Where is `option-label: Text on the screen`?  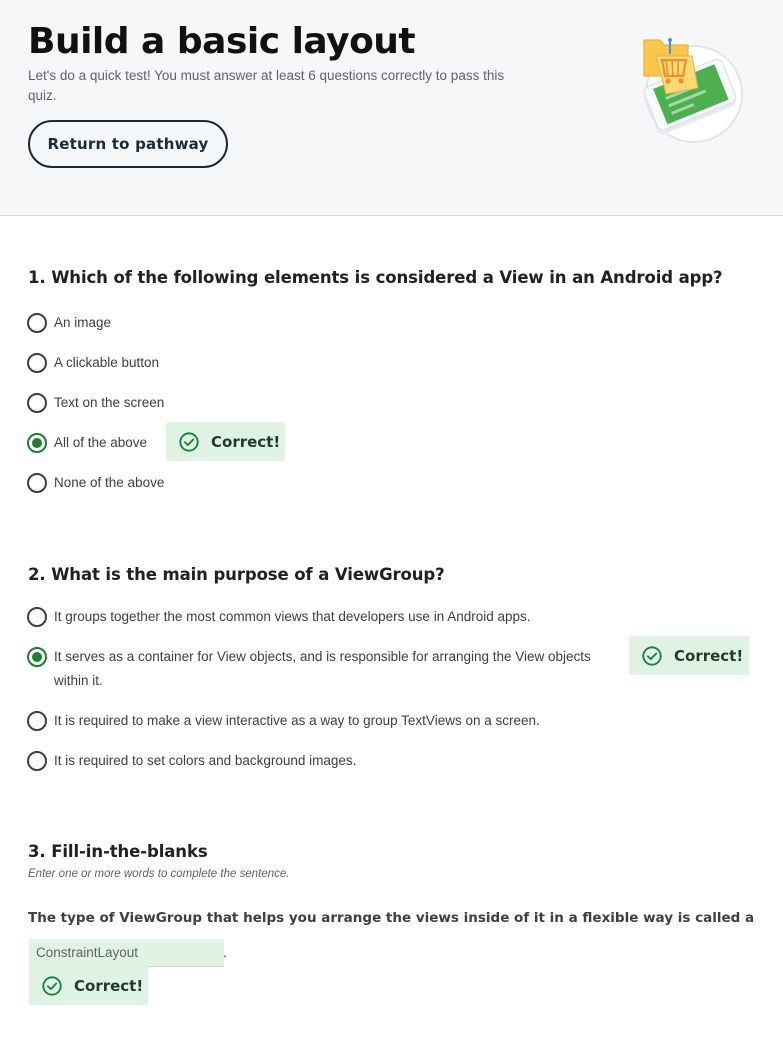 option-label: Text on the screen is located at coordinates (109, 402).